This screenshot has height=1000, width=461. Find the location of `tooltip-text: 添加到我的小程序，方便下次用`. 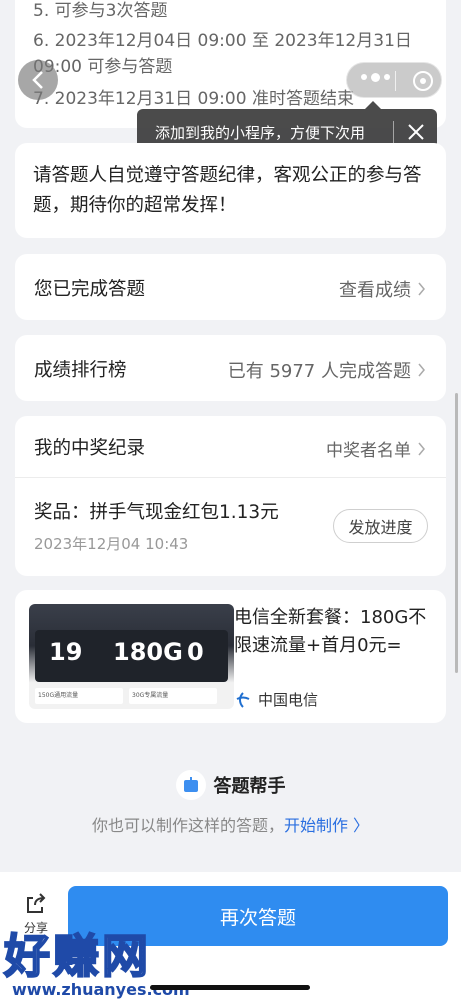

tooltip-text: 添加到我的小程序，方便下次用 is located at coordinates (260, 133).